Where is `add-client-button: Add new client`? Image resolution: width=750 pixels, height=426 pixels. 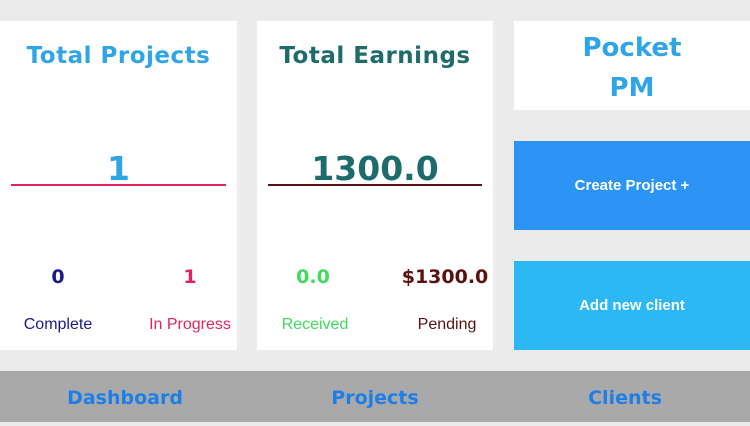 add-client-button: Add new client is located at coordinates (632, 305).